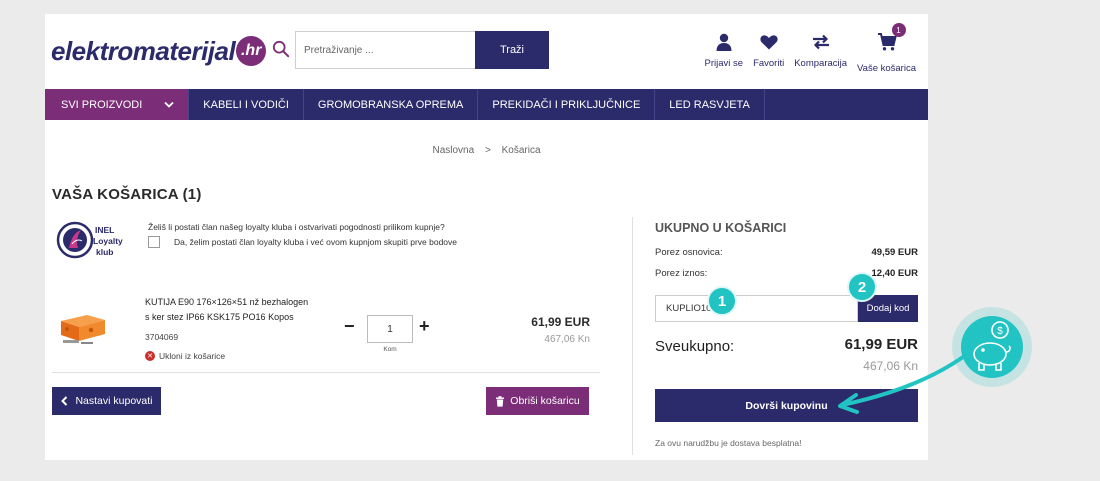 Image resolution: width=1100 pixels, height=481 pixels. I want to click on tax-value: 12,40 EUR, so click(894, 273).